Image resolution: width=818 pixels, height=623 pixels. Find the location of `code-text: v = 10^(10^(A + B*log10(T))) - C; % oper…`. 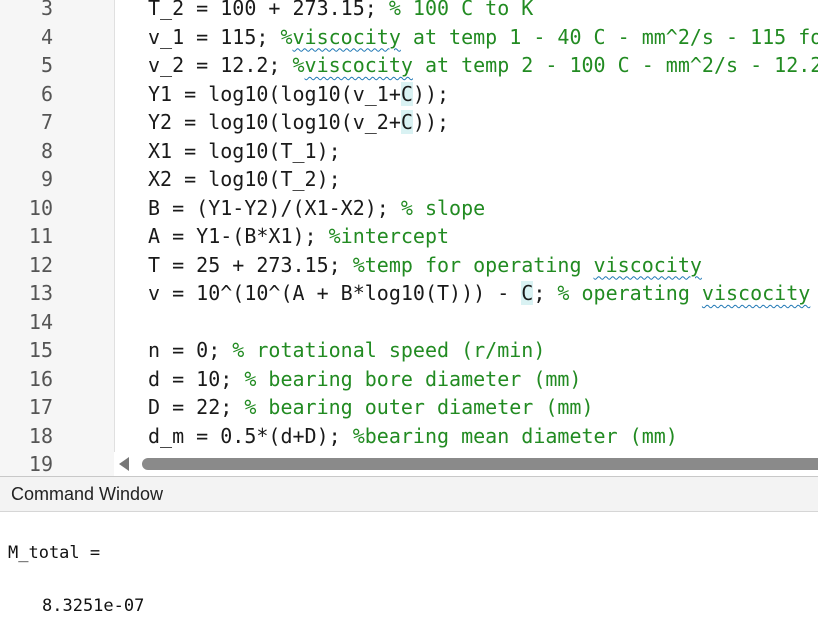

code-text: v = 10^(10^(A + B*log10(T))) - C; % oper… is located at coordinates (479, 293).